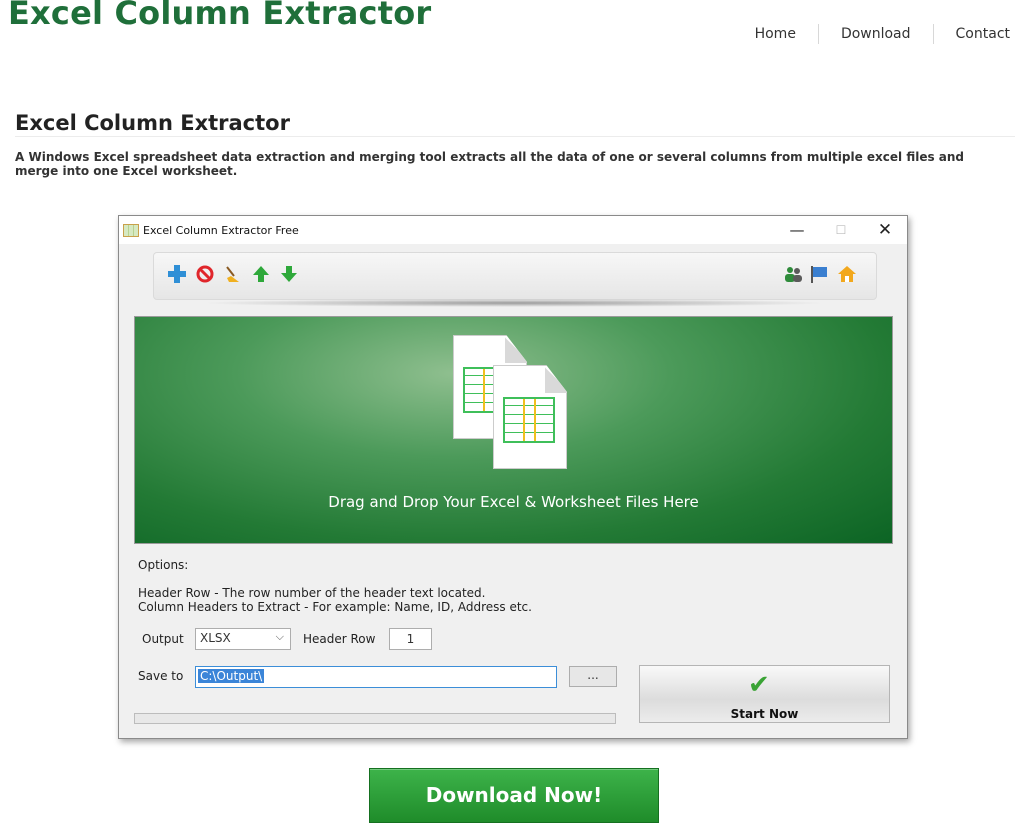 The height and width of the screenshot is (834, 1024). What do you see at coordinates (410, 639) in the screenshot?
I see `header-row-input: 1` at bounding box center [410, 639].